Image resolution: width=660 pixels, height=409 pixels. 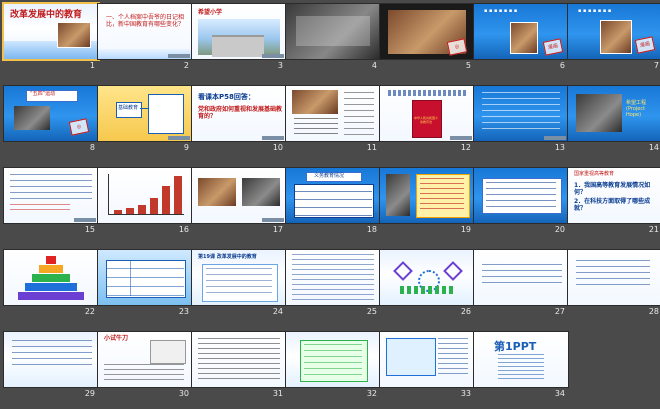 What do you see at coordinates (51, 113) in the screenshot?
I see `slide-8: “五四”运动 ◎` at bounding box center [51, 113].